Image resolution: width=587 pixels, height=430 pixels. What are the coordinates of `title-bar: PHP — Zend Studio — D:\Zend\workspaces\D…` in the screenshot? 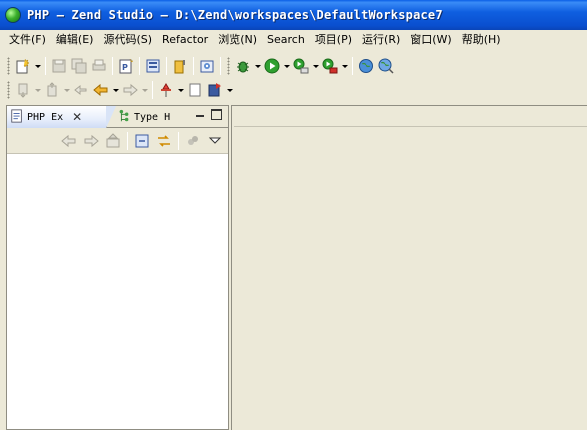 It's located at (293, 15).